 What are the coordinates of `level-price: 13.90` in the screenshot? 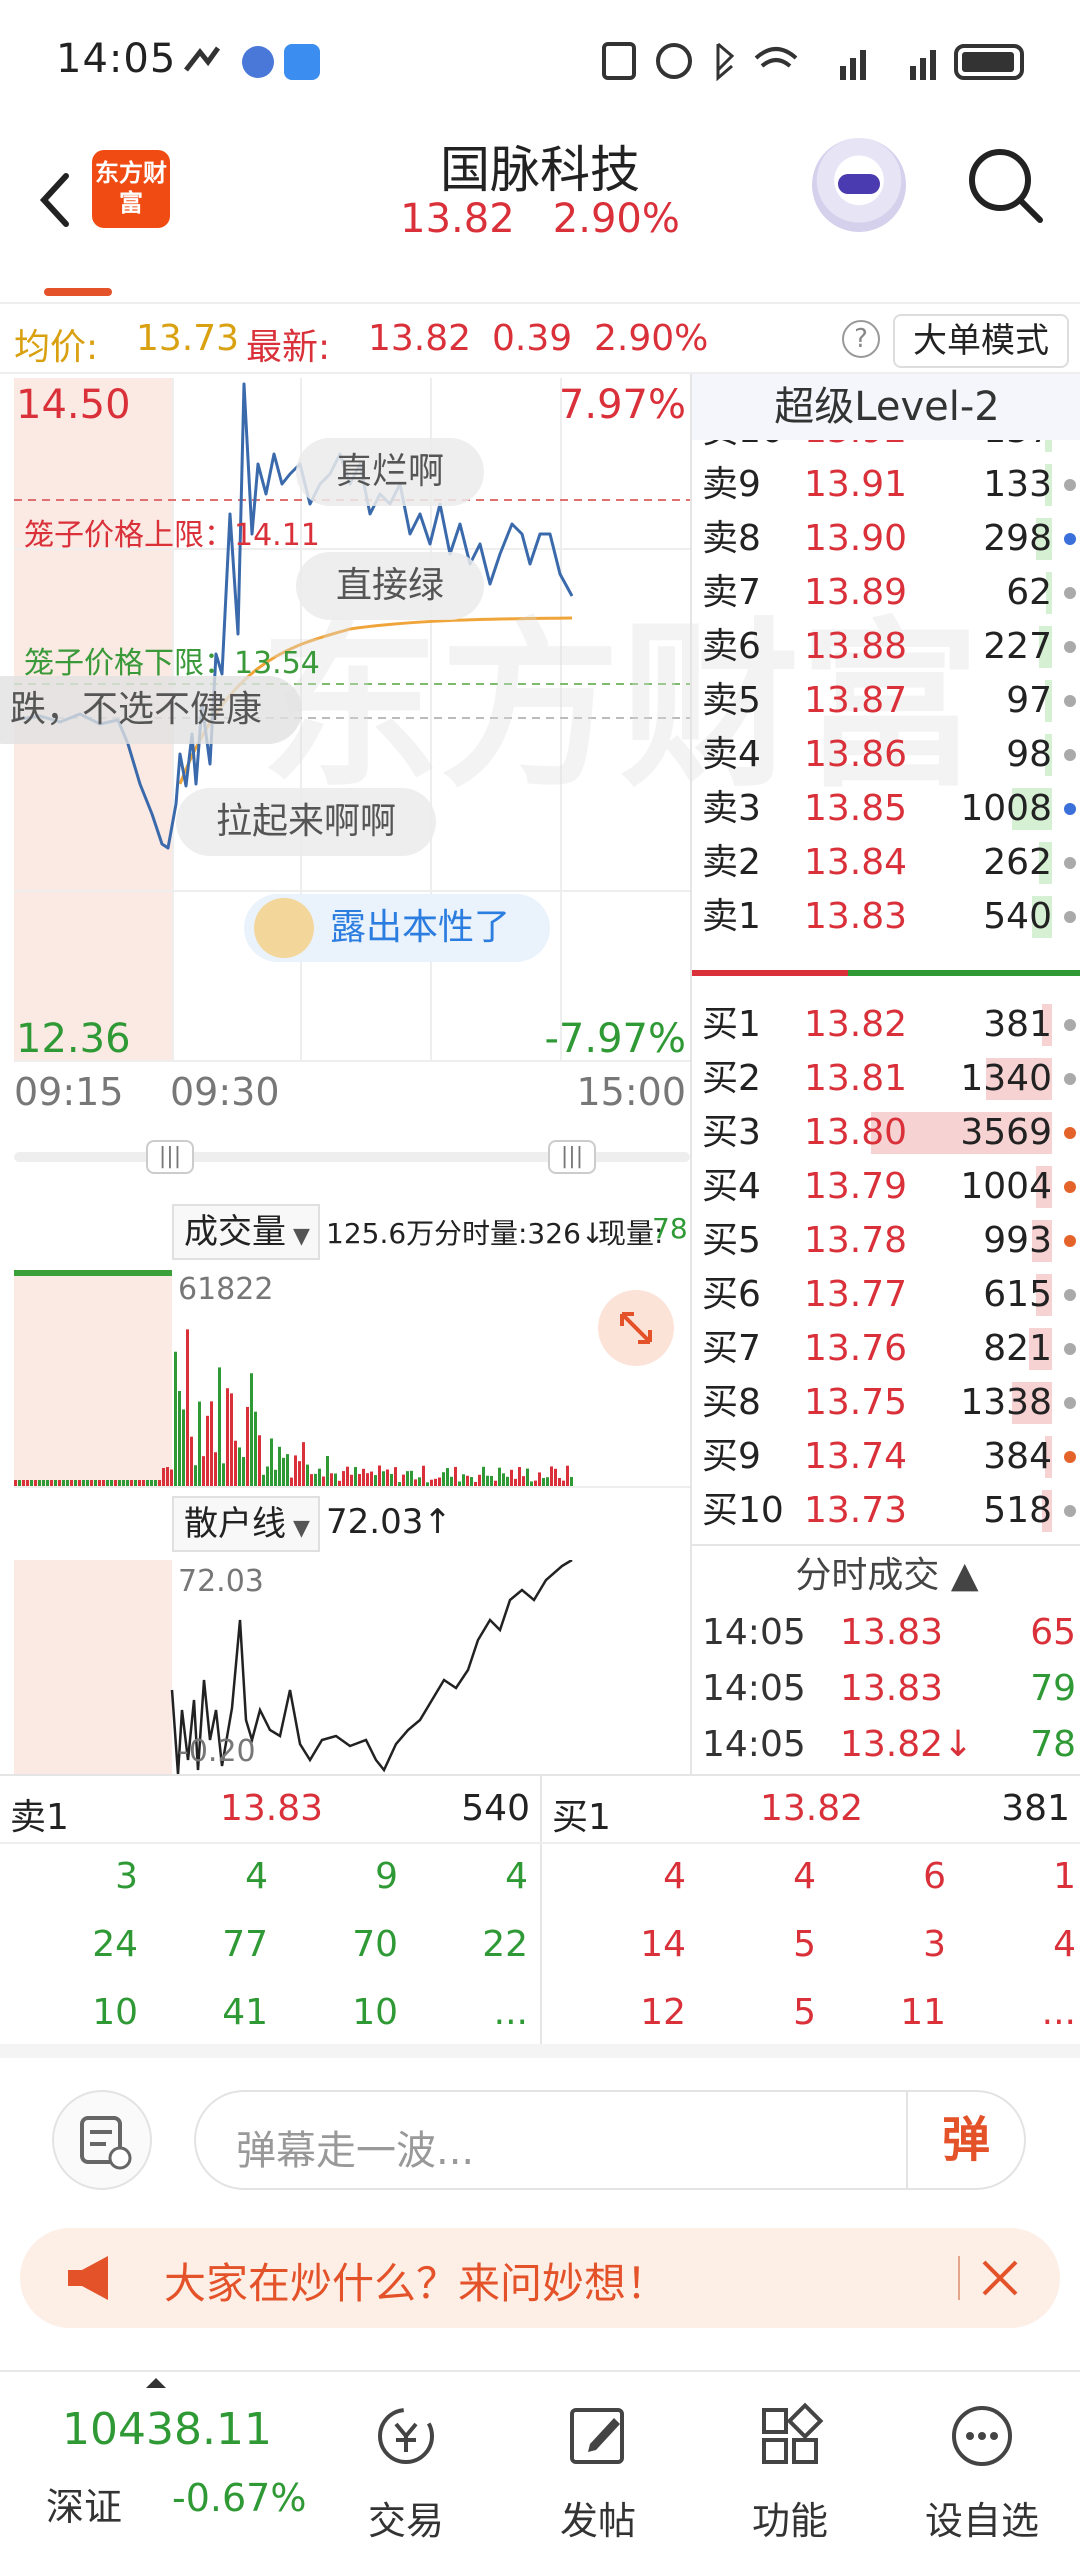 It's located at (856, 538).